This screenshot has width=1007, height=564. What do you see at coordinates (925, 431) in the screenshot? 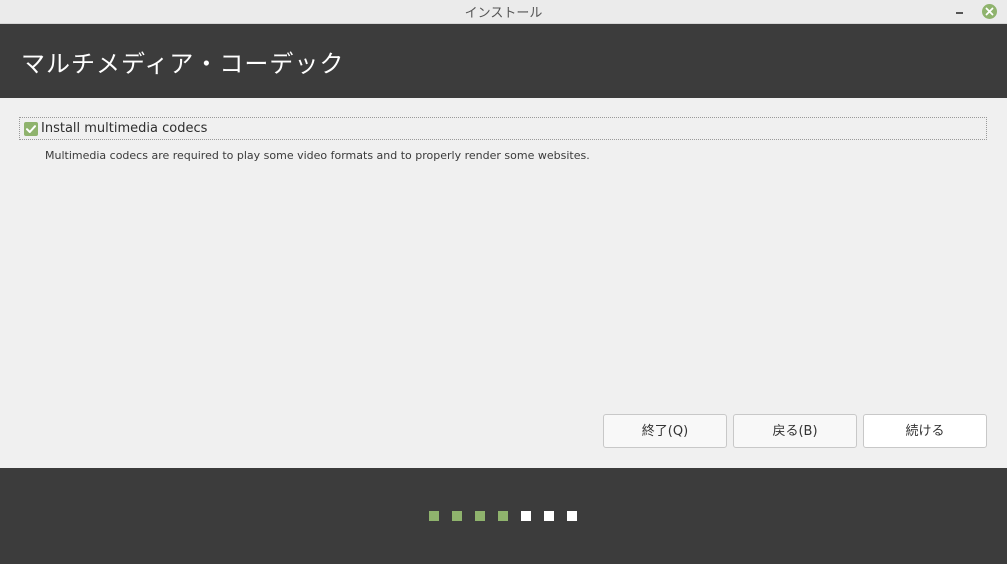
I see `continue-button: 続ける` at bounding box center [925, 431].